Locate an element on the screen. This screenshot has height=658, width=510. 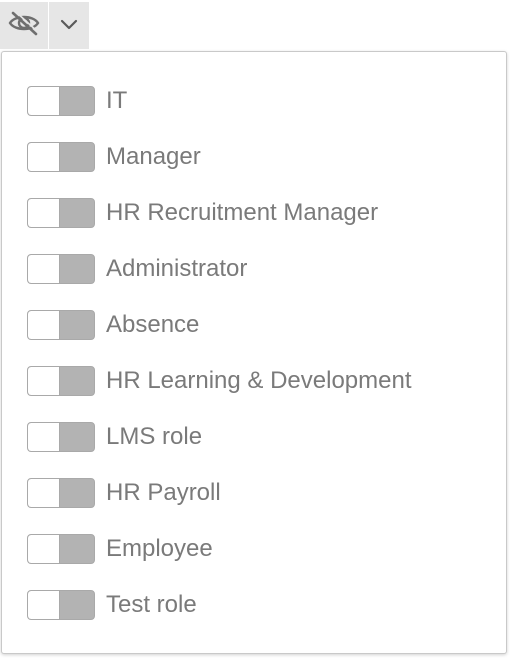
role-label: Test role is located at coordinates (151, 604).